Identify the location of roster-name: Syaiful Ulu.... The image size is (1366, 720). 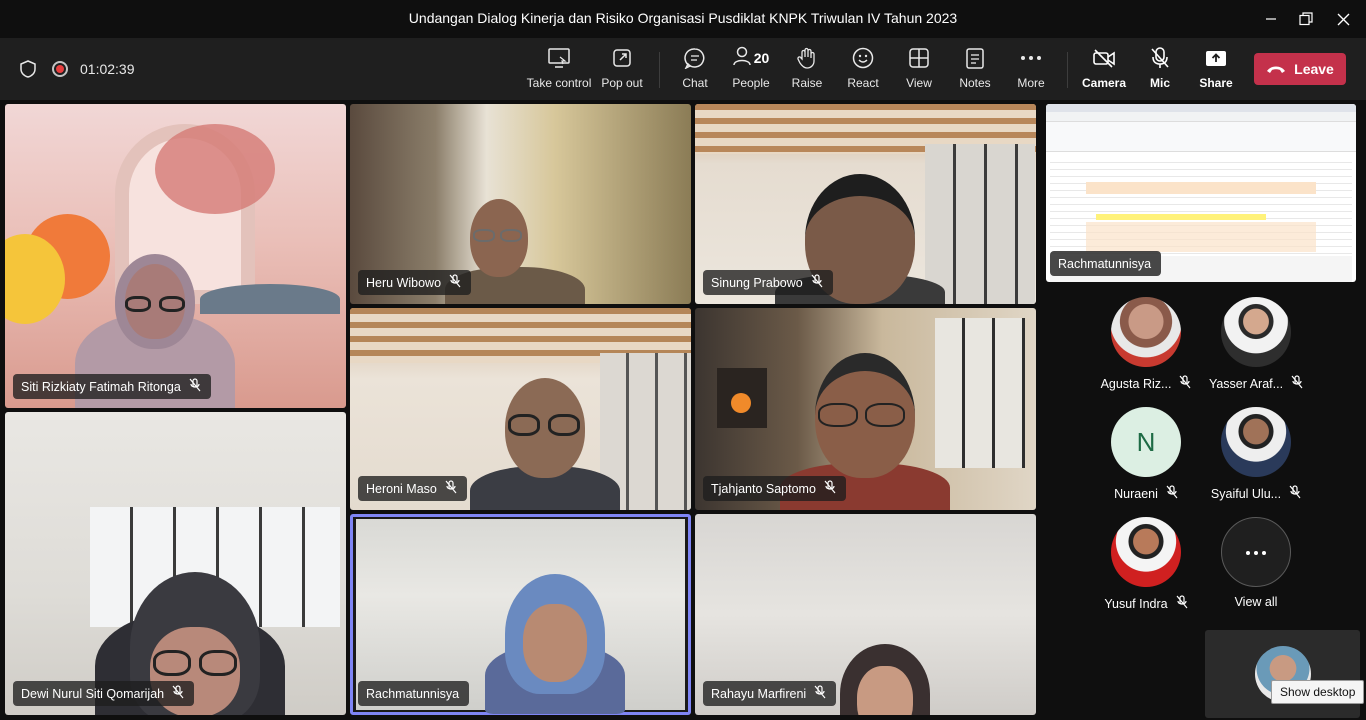
(1246, 493).